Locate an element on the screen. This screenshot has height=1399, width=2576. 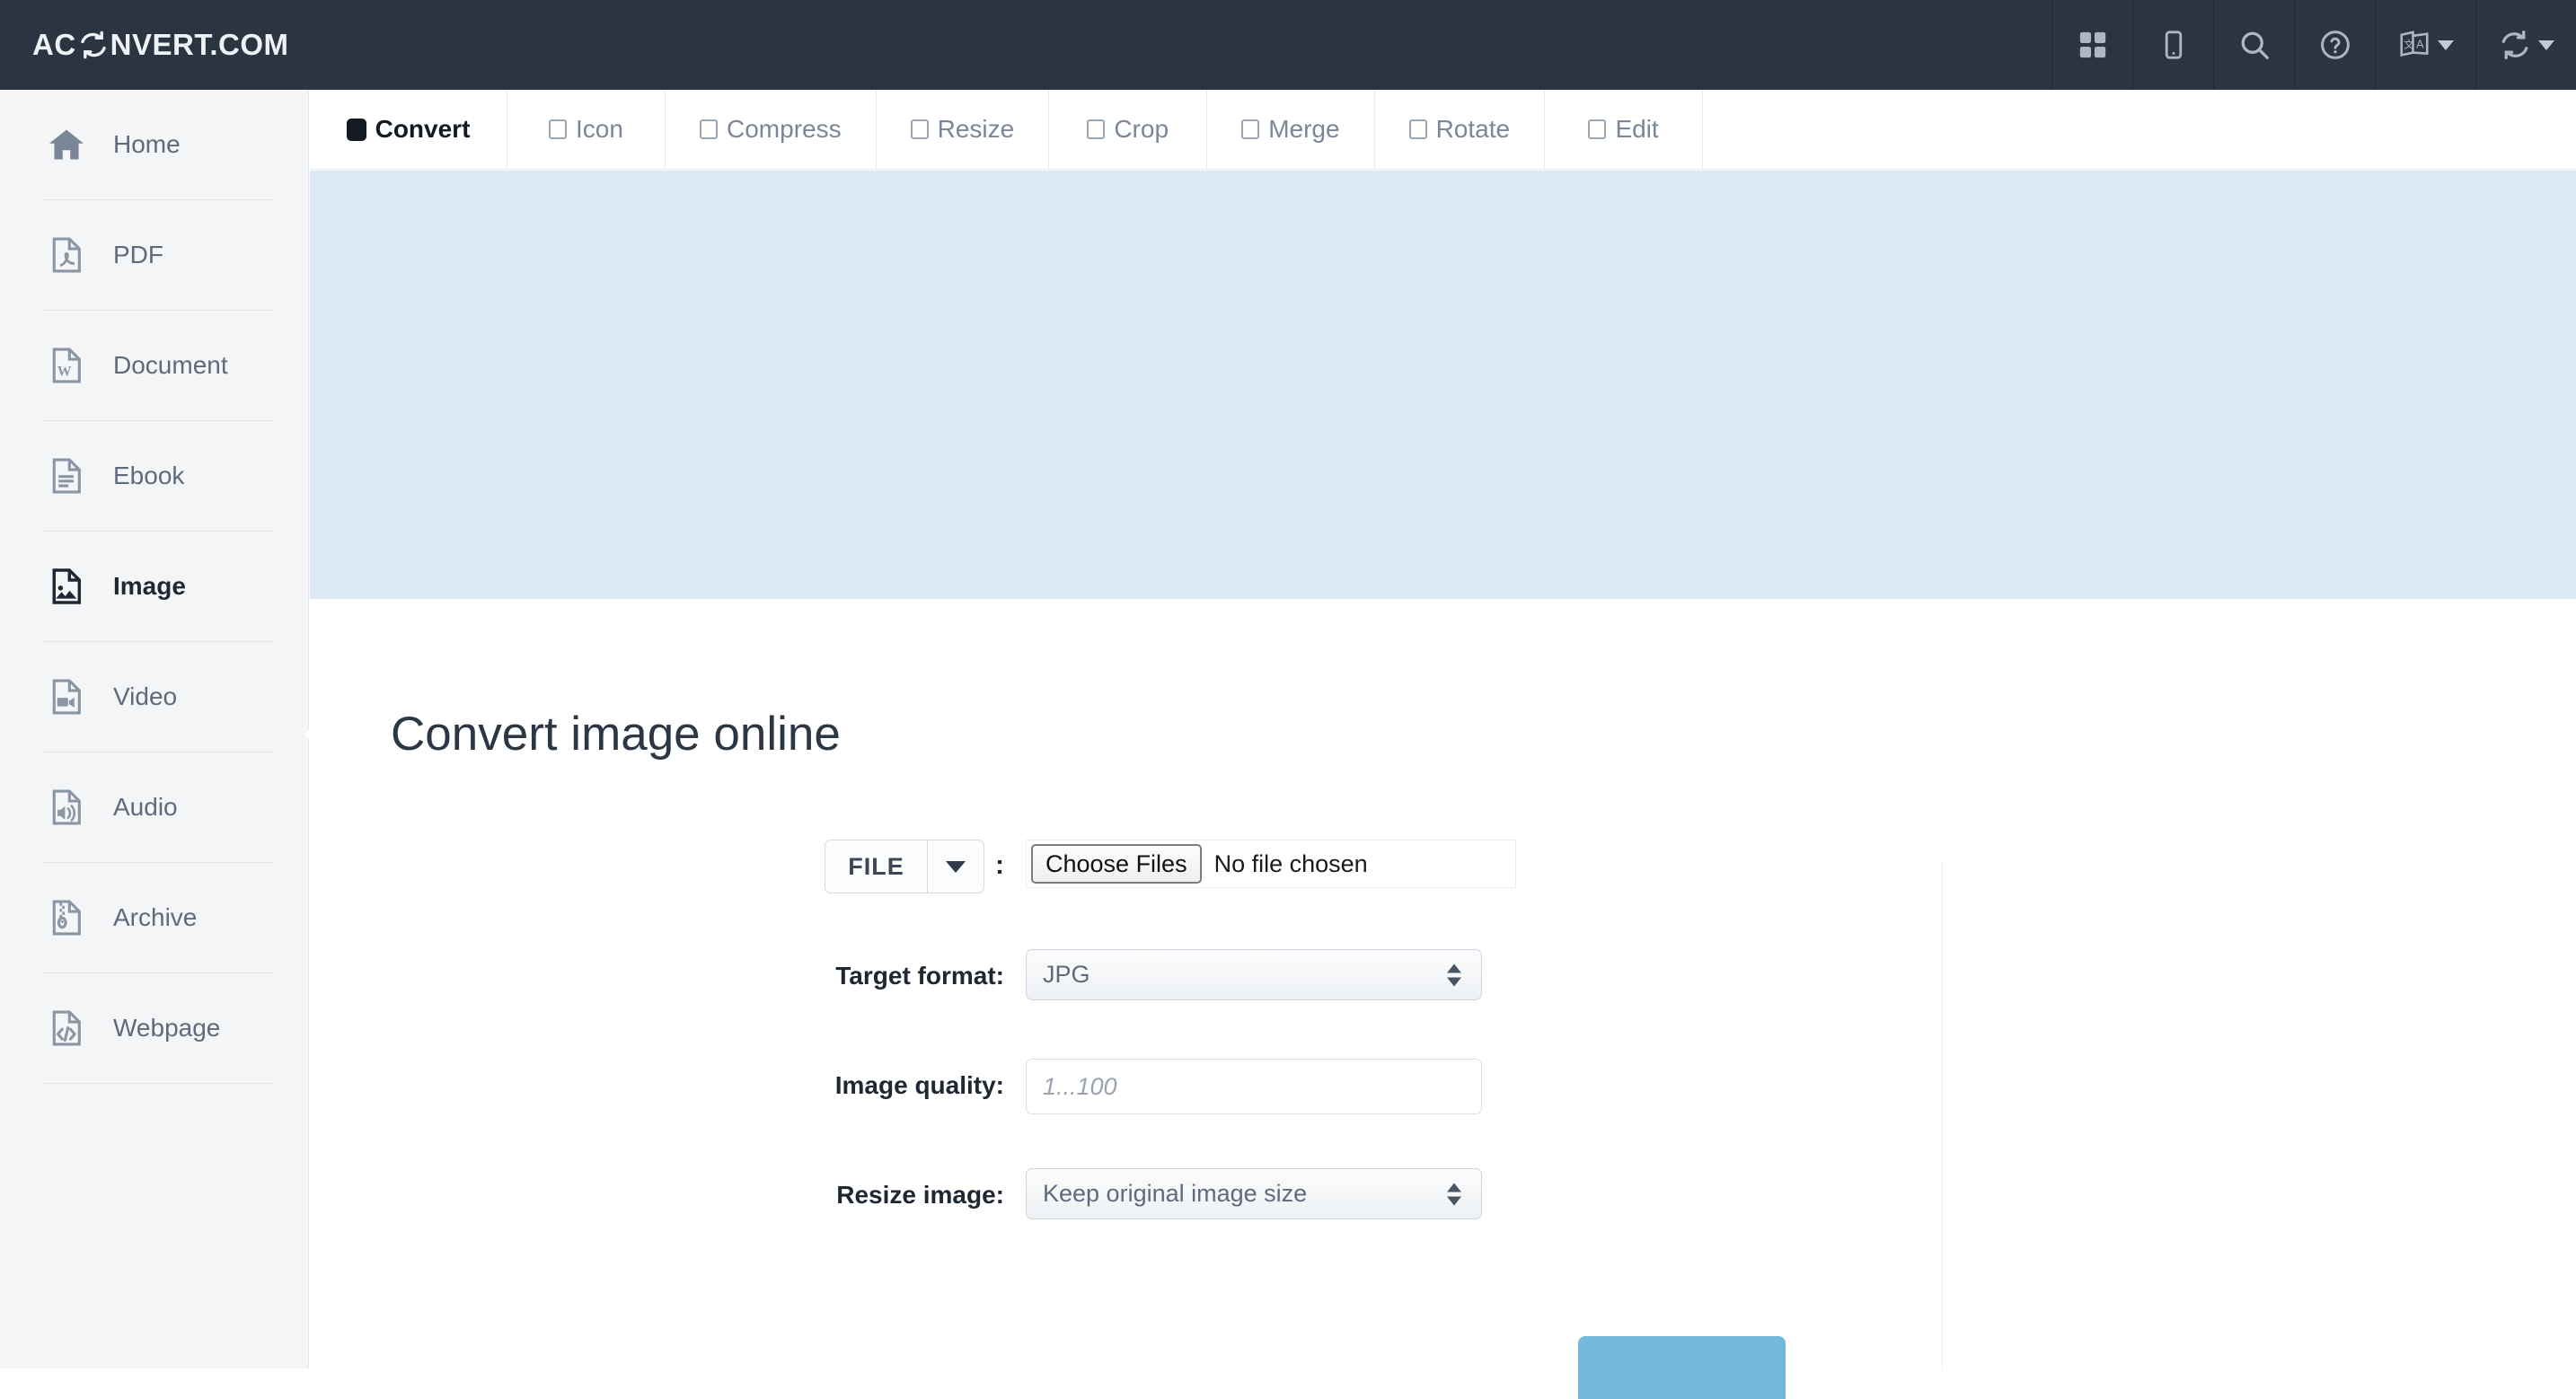
top-header-bar: AC NVERT.COM 文 A is located at coordinates (1288, 45).